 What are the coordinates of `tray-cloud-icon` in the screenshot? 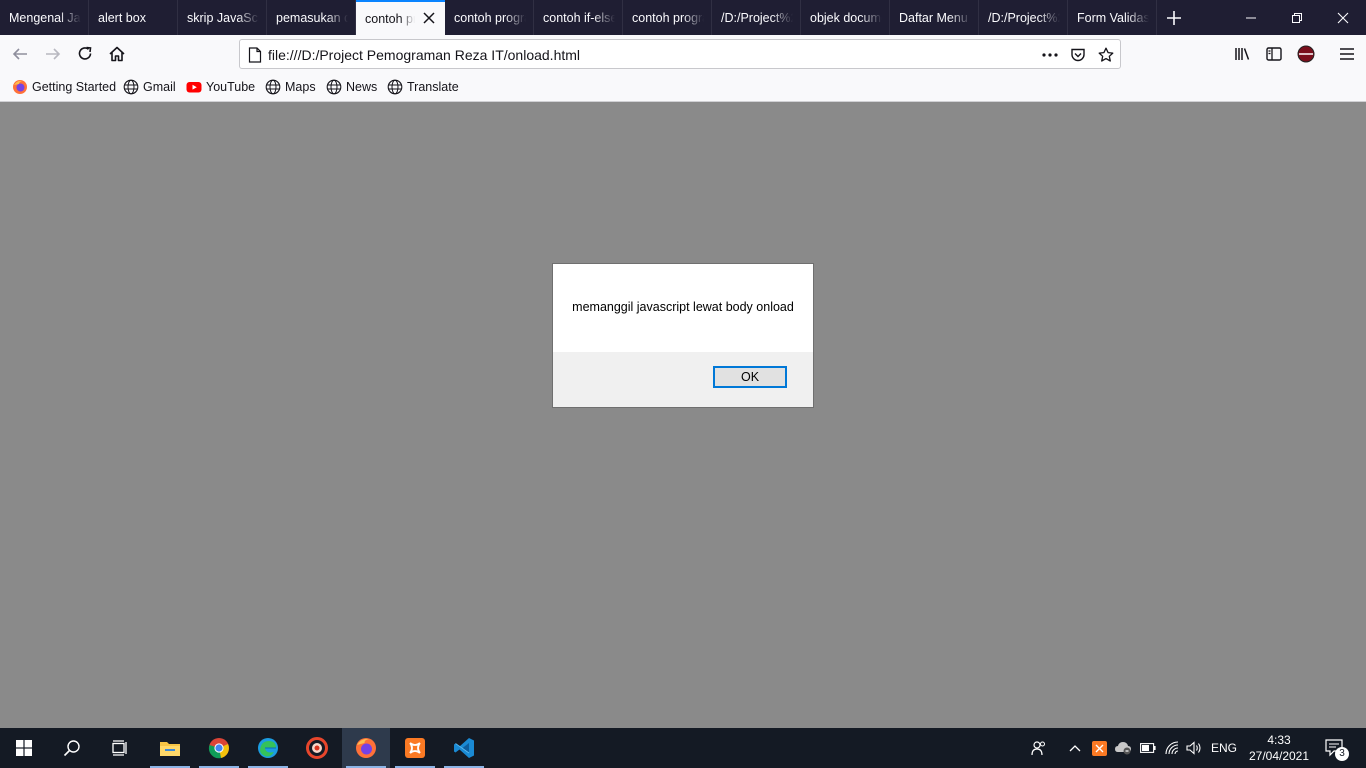 It's located at (1123, 748).